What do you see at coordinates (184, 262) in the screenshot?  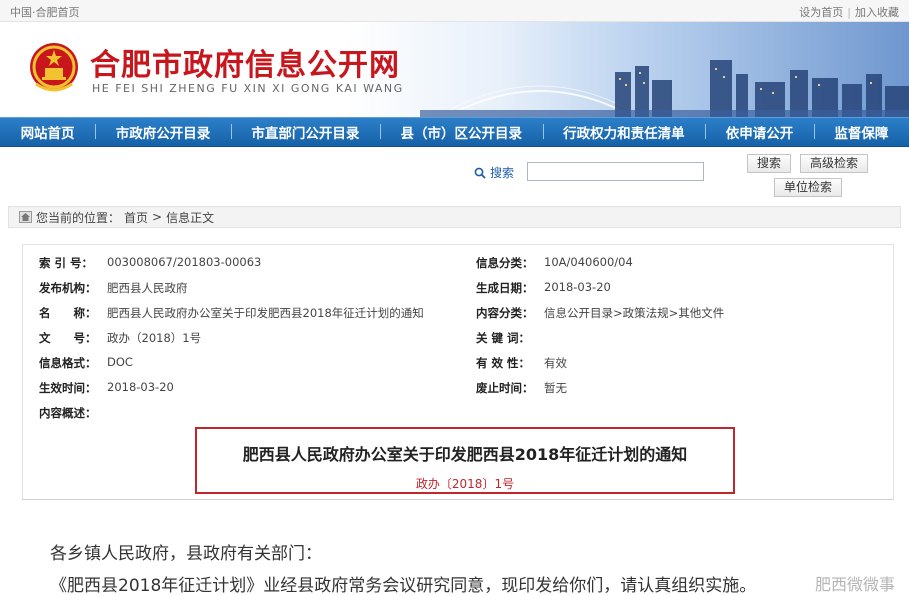 I see `meta-value: 003008067/201803-00063` at bounding box center [184, 262].